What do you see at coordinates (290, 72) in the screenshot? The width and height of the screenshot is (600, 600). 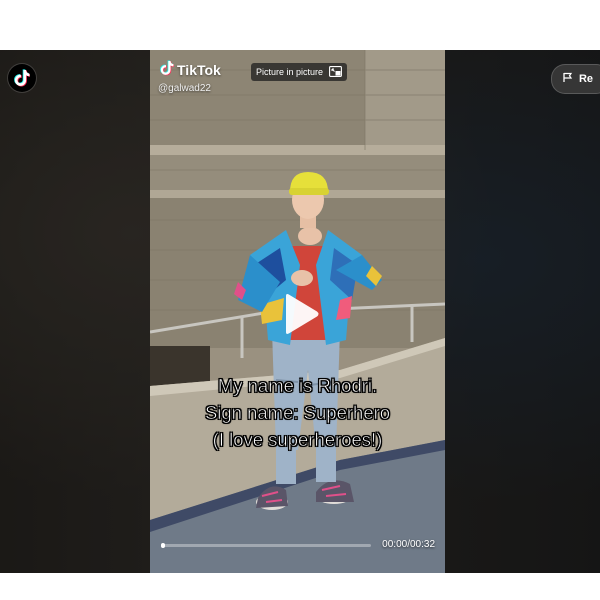 I see `pip-label: Picture in picture` at bounding box center [290, 72].